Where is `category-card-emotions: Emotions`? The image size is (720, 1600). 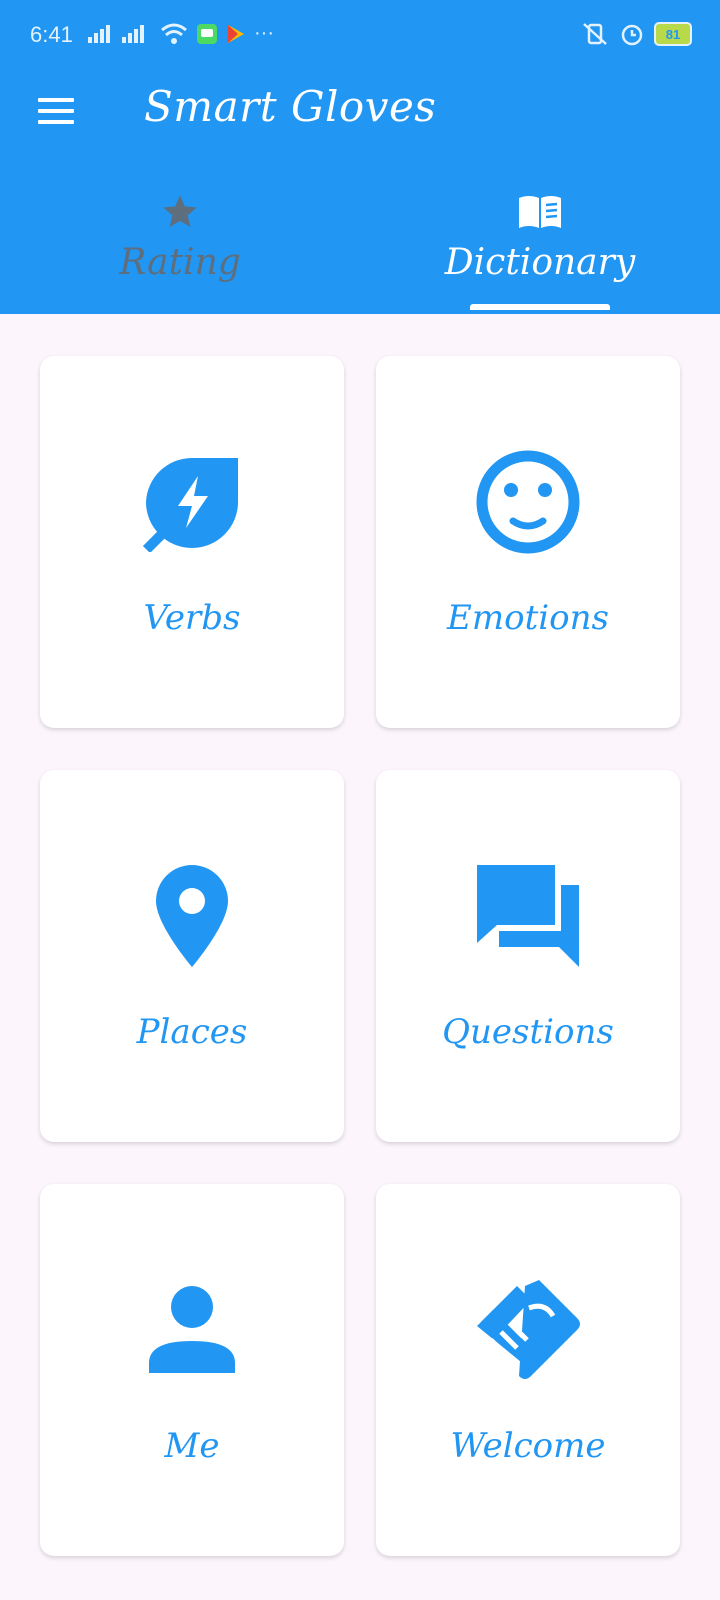 category-card-emotions: Emotions is located at coordinates (528, 542).